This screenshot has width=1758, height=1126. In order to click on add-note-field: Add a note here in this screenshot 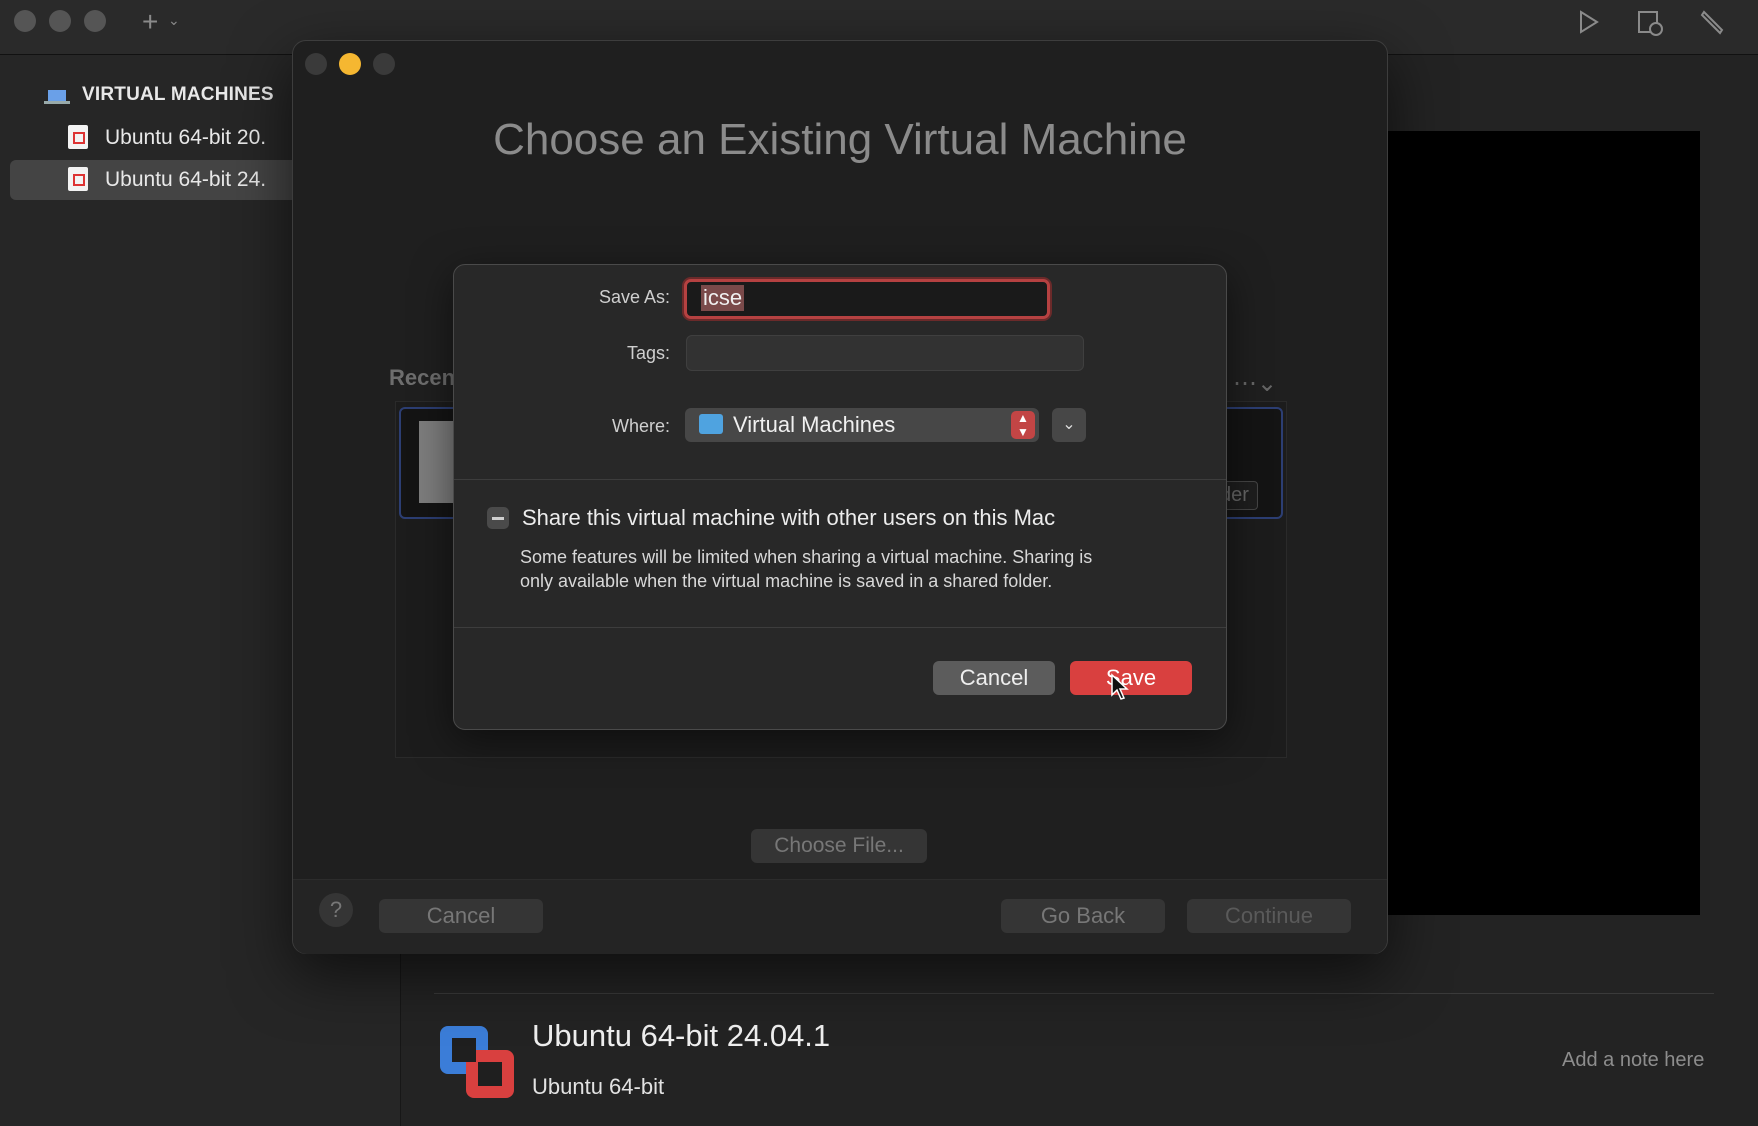, I will do `click(1633, 1060)`.